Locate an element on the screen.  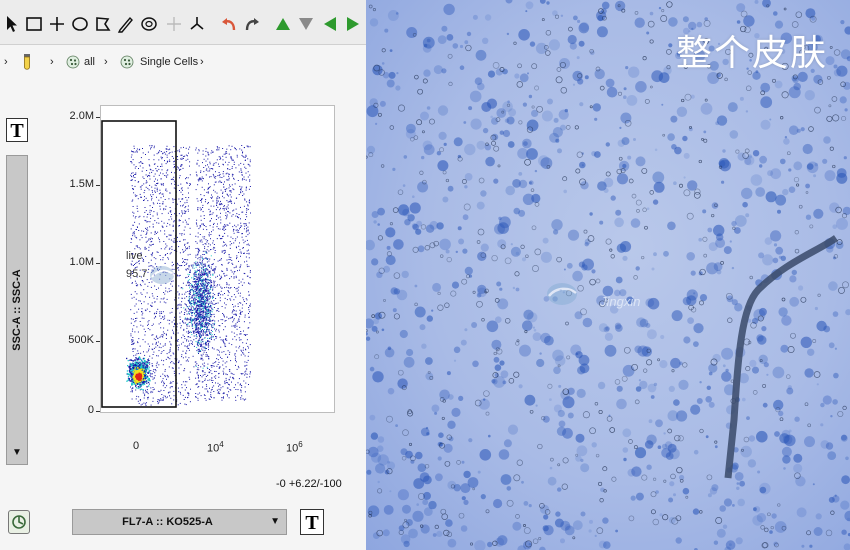
ellipse-gate-icon is located at coordinates (80, 24).